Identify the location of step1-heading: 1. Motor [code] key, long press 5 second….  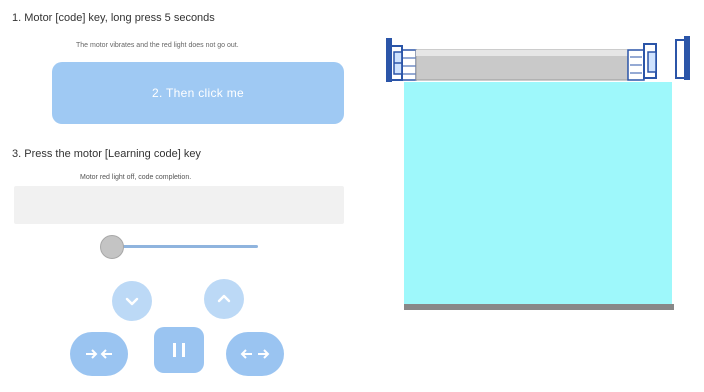
(113, 18).